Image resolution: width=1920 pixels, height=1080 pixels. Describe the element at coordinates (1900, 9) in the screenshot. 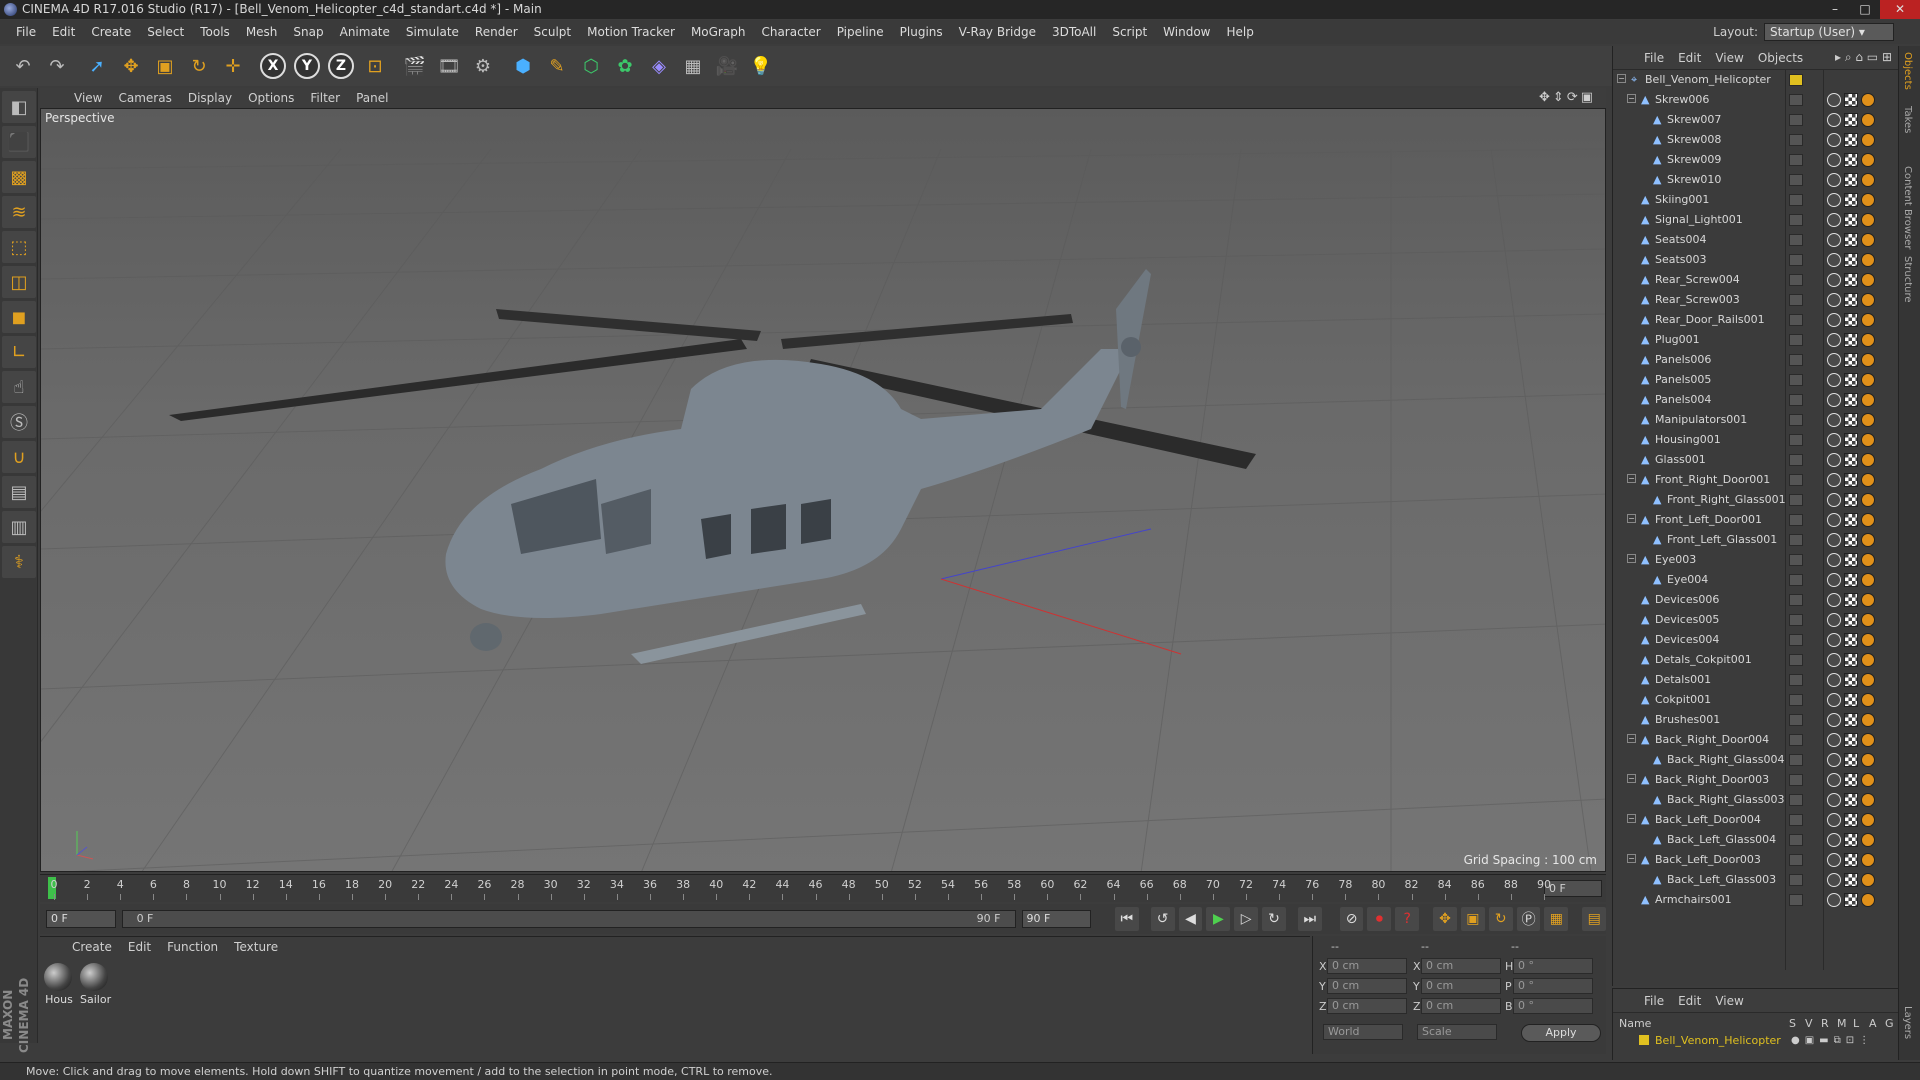

I see `close-icon: ✕` at that location.